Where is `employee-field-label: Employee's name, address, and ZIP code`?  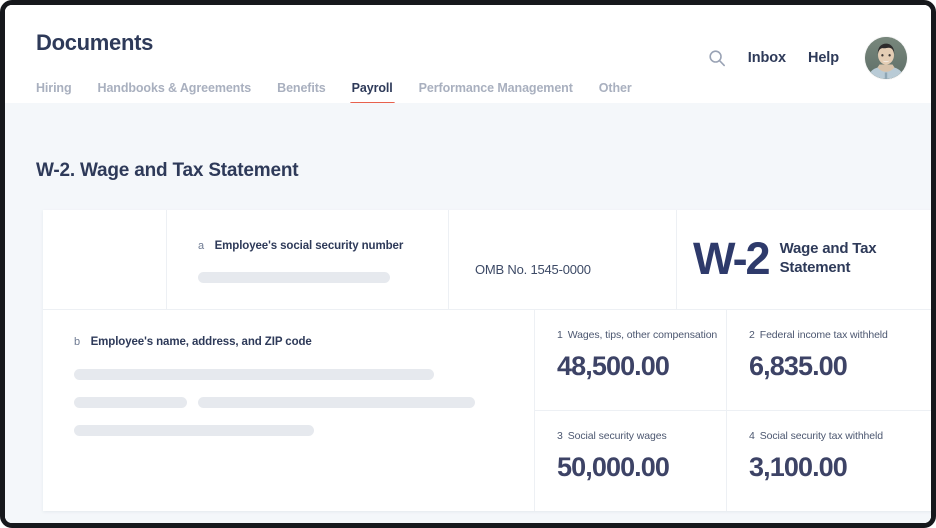
employee-field-label: Employee's name, address, and ZIP code is located at coordinates (201, 342).